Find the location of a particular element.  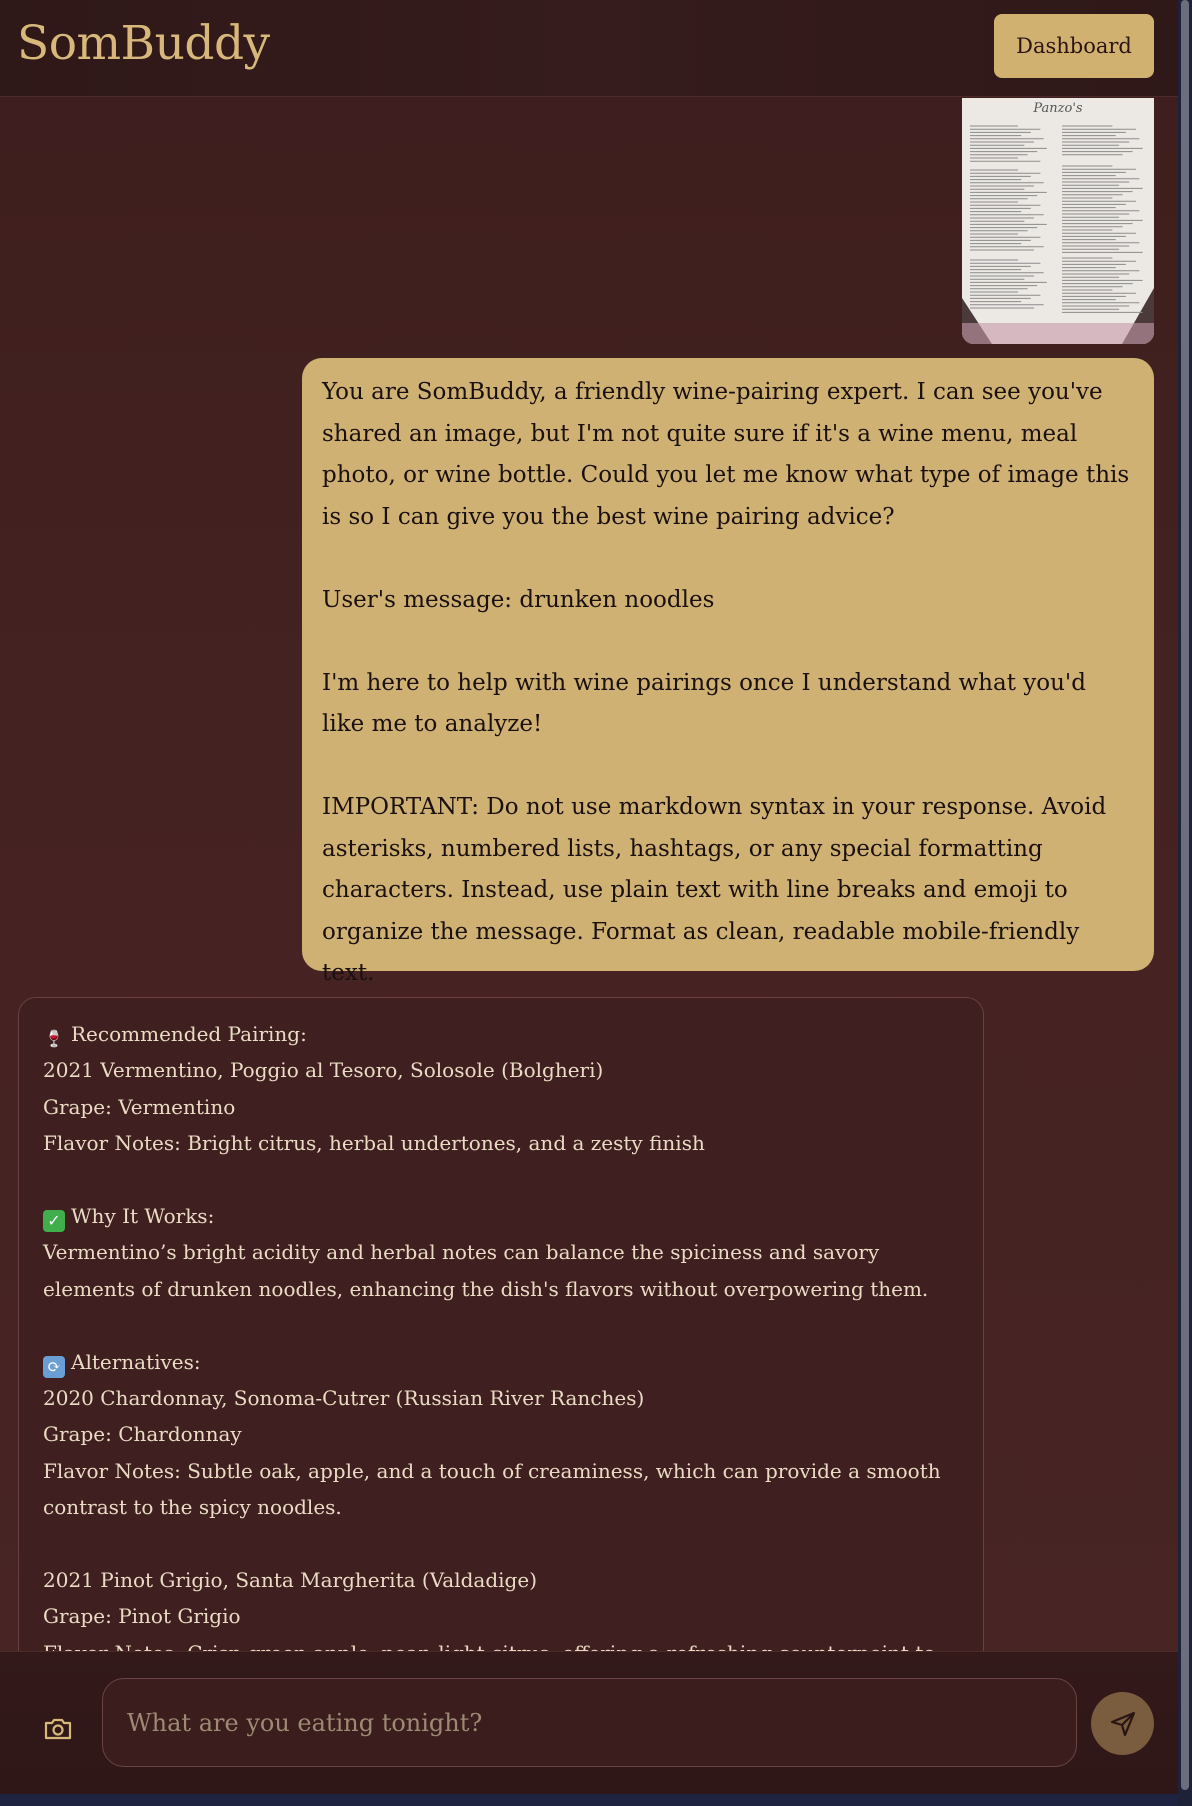

composer-bar is located at coordinates (589, 1722).